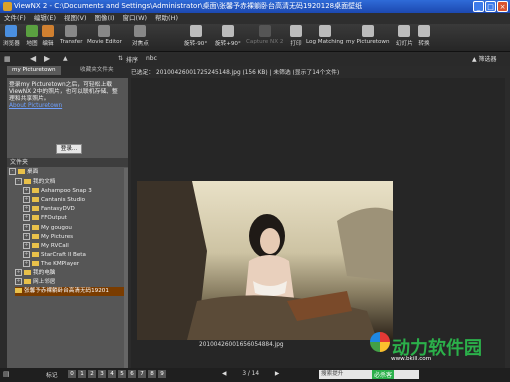 This screenshot has width=510, height=382. I want to click on prev-page-icon: ◀, so click(224, 374).